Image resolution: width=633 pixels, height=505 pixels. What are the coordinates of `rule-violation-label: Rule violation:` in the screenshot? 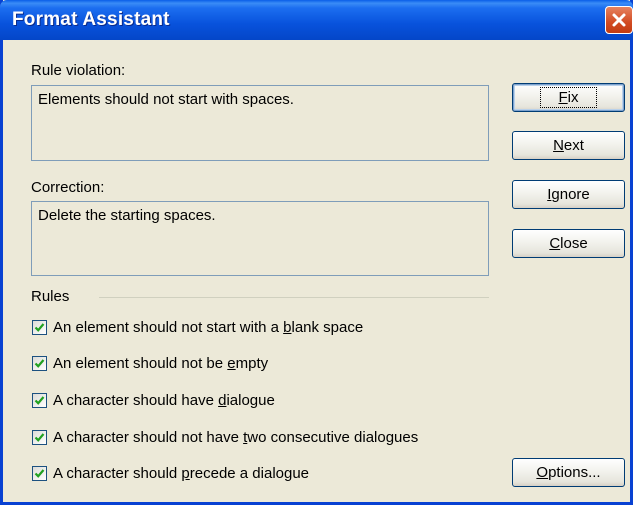 It's located at (78, 70).